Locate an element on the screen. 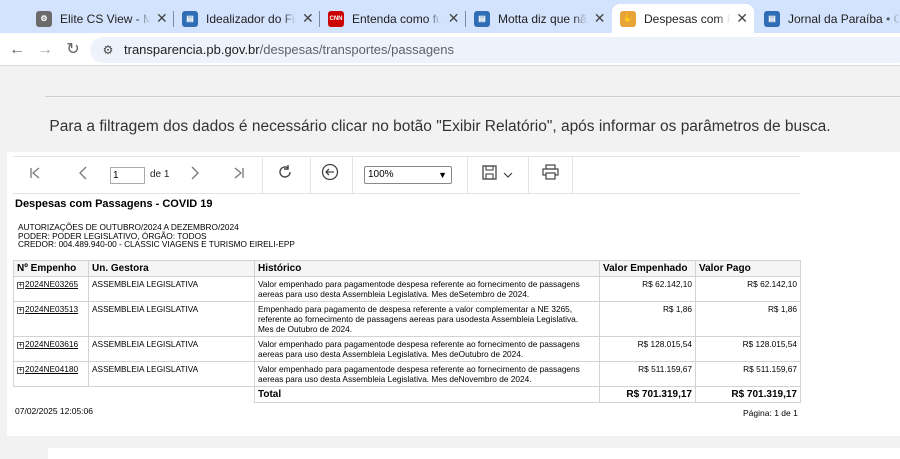 This screenshot has width=900, height=459. total-row: Total R$ 701.319,17 R$ 701.319,17 is located at coordinates (407, 394).